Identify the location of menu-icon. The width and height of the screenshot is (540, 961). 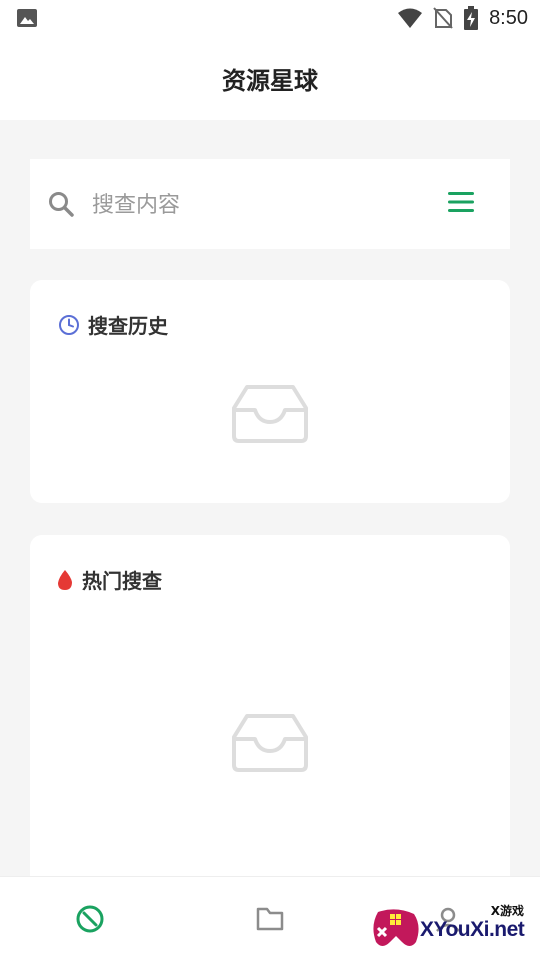
(461, 202).